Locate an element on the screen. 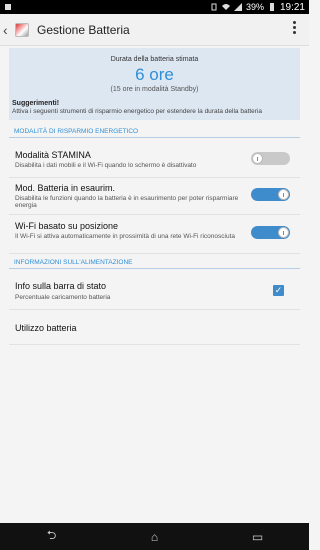 The image size is (320, 550). setting-title: Modalità STAMINA is located at coordinates (53, 155).